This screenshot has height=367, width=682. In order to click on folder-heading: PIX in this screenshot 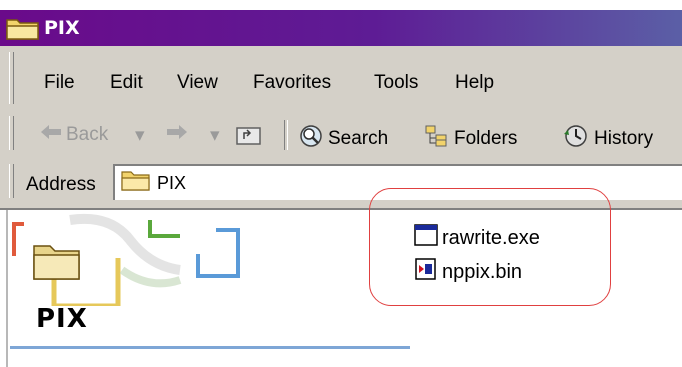, I will do `click(62, 319)`.